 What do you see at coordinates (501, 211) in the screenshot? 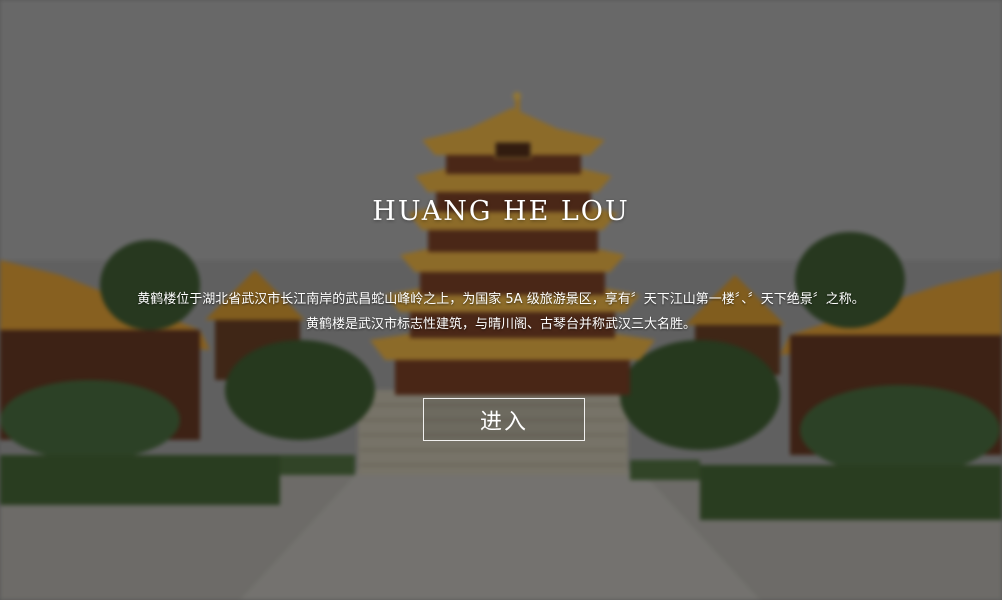
I see `site-title: HUANG HE LOU` at bounding box center [501, 211].